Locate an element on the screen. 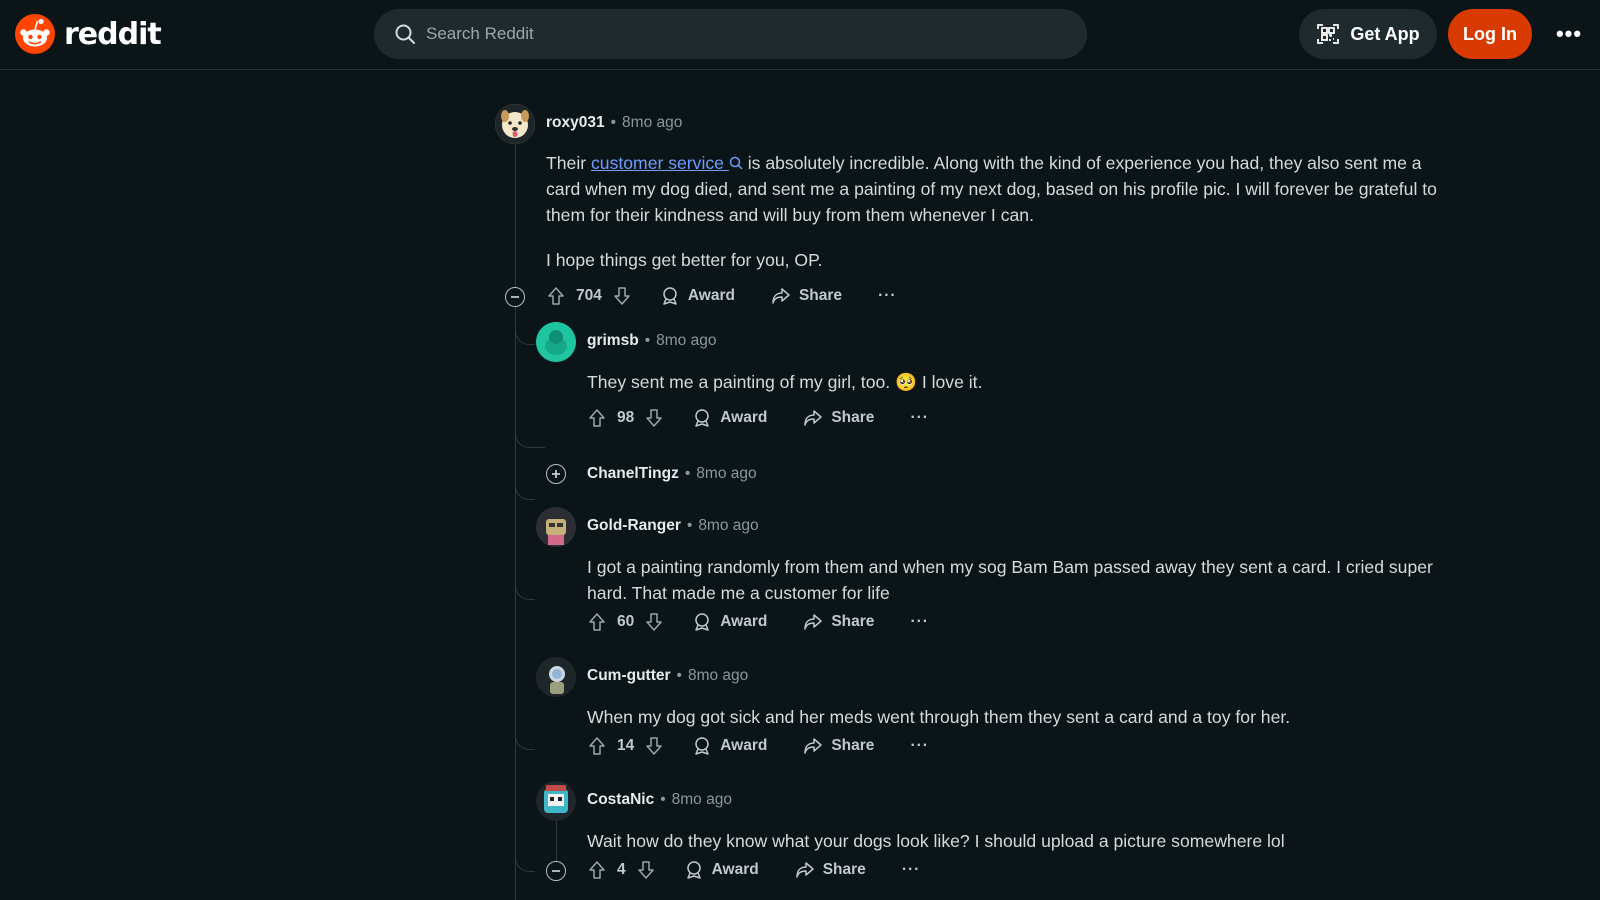 This screenshot has height=900, width=1600. more-options-button: ••• is located at coordinates (1569, 34).